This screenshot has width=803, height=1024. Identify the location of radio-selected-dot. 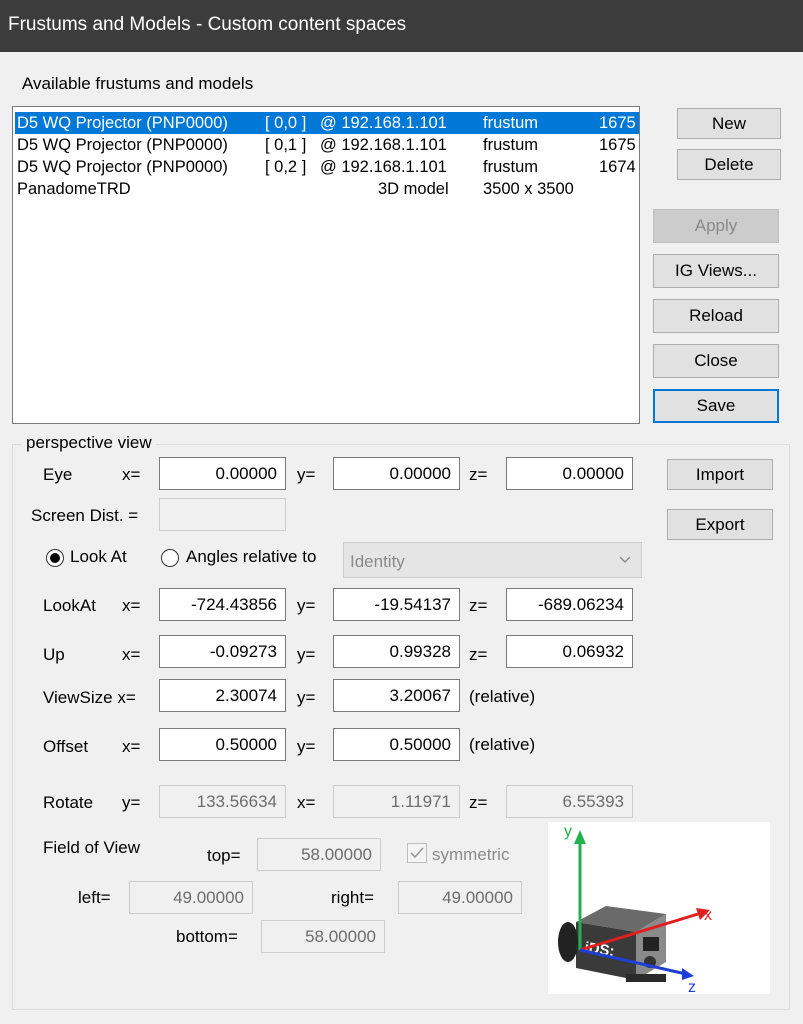
(55, 558).